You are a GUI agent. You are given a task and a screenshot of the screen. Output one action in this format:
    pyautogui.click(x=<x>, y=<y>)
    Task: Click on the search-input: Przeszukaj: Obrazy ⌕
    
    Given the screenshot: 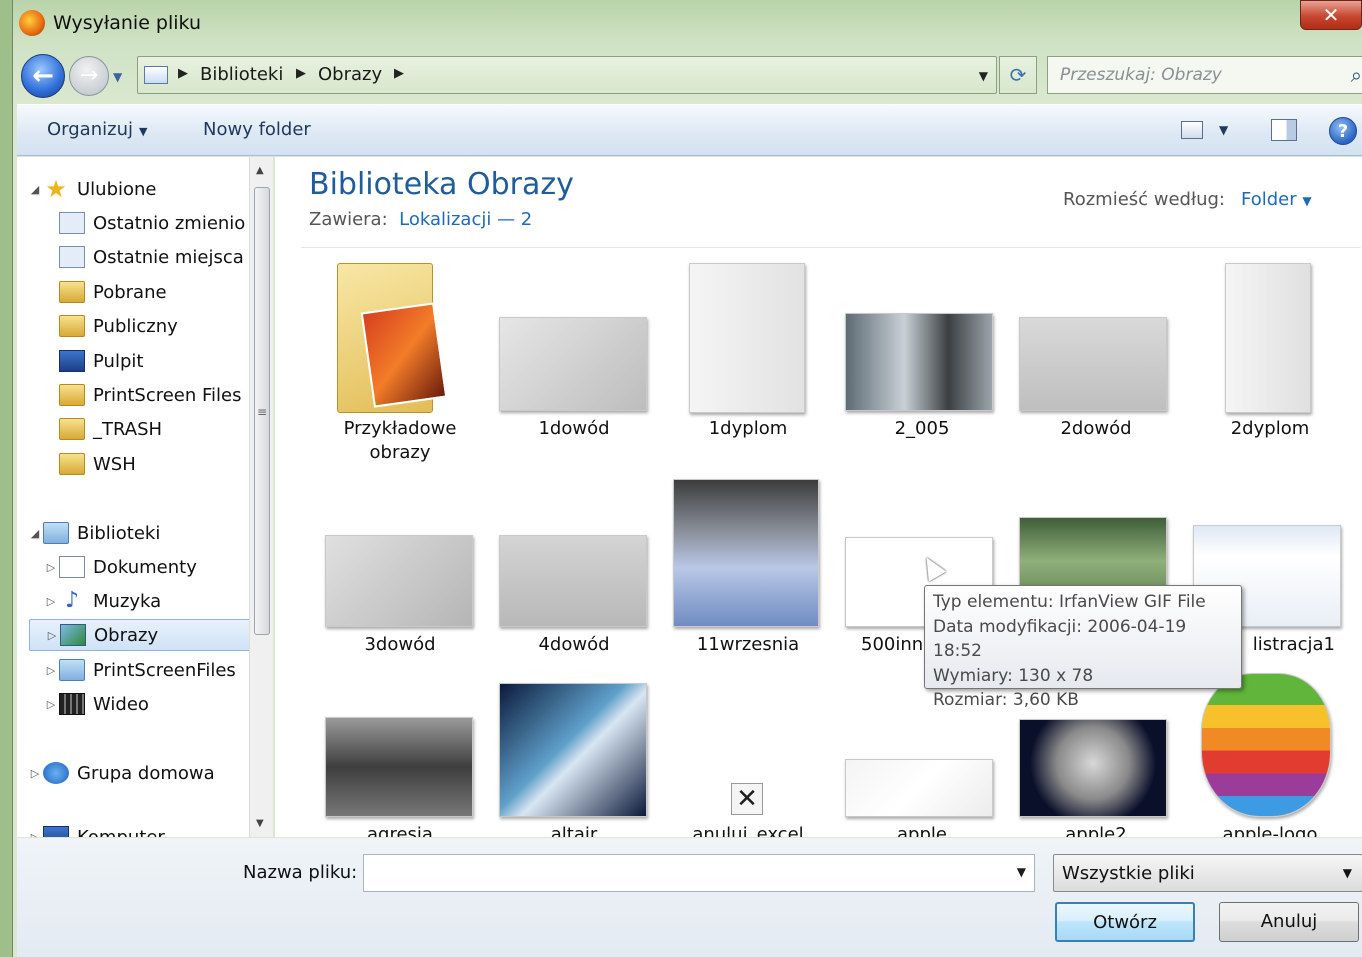 What is the action you would take?
    pyautogui.click(x=1204, y=75)
    